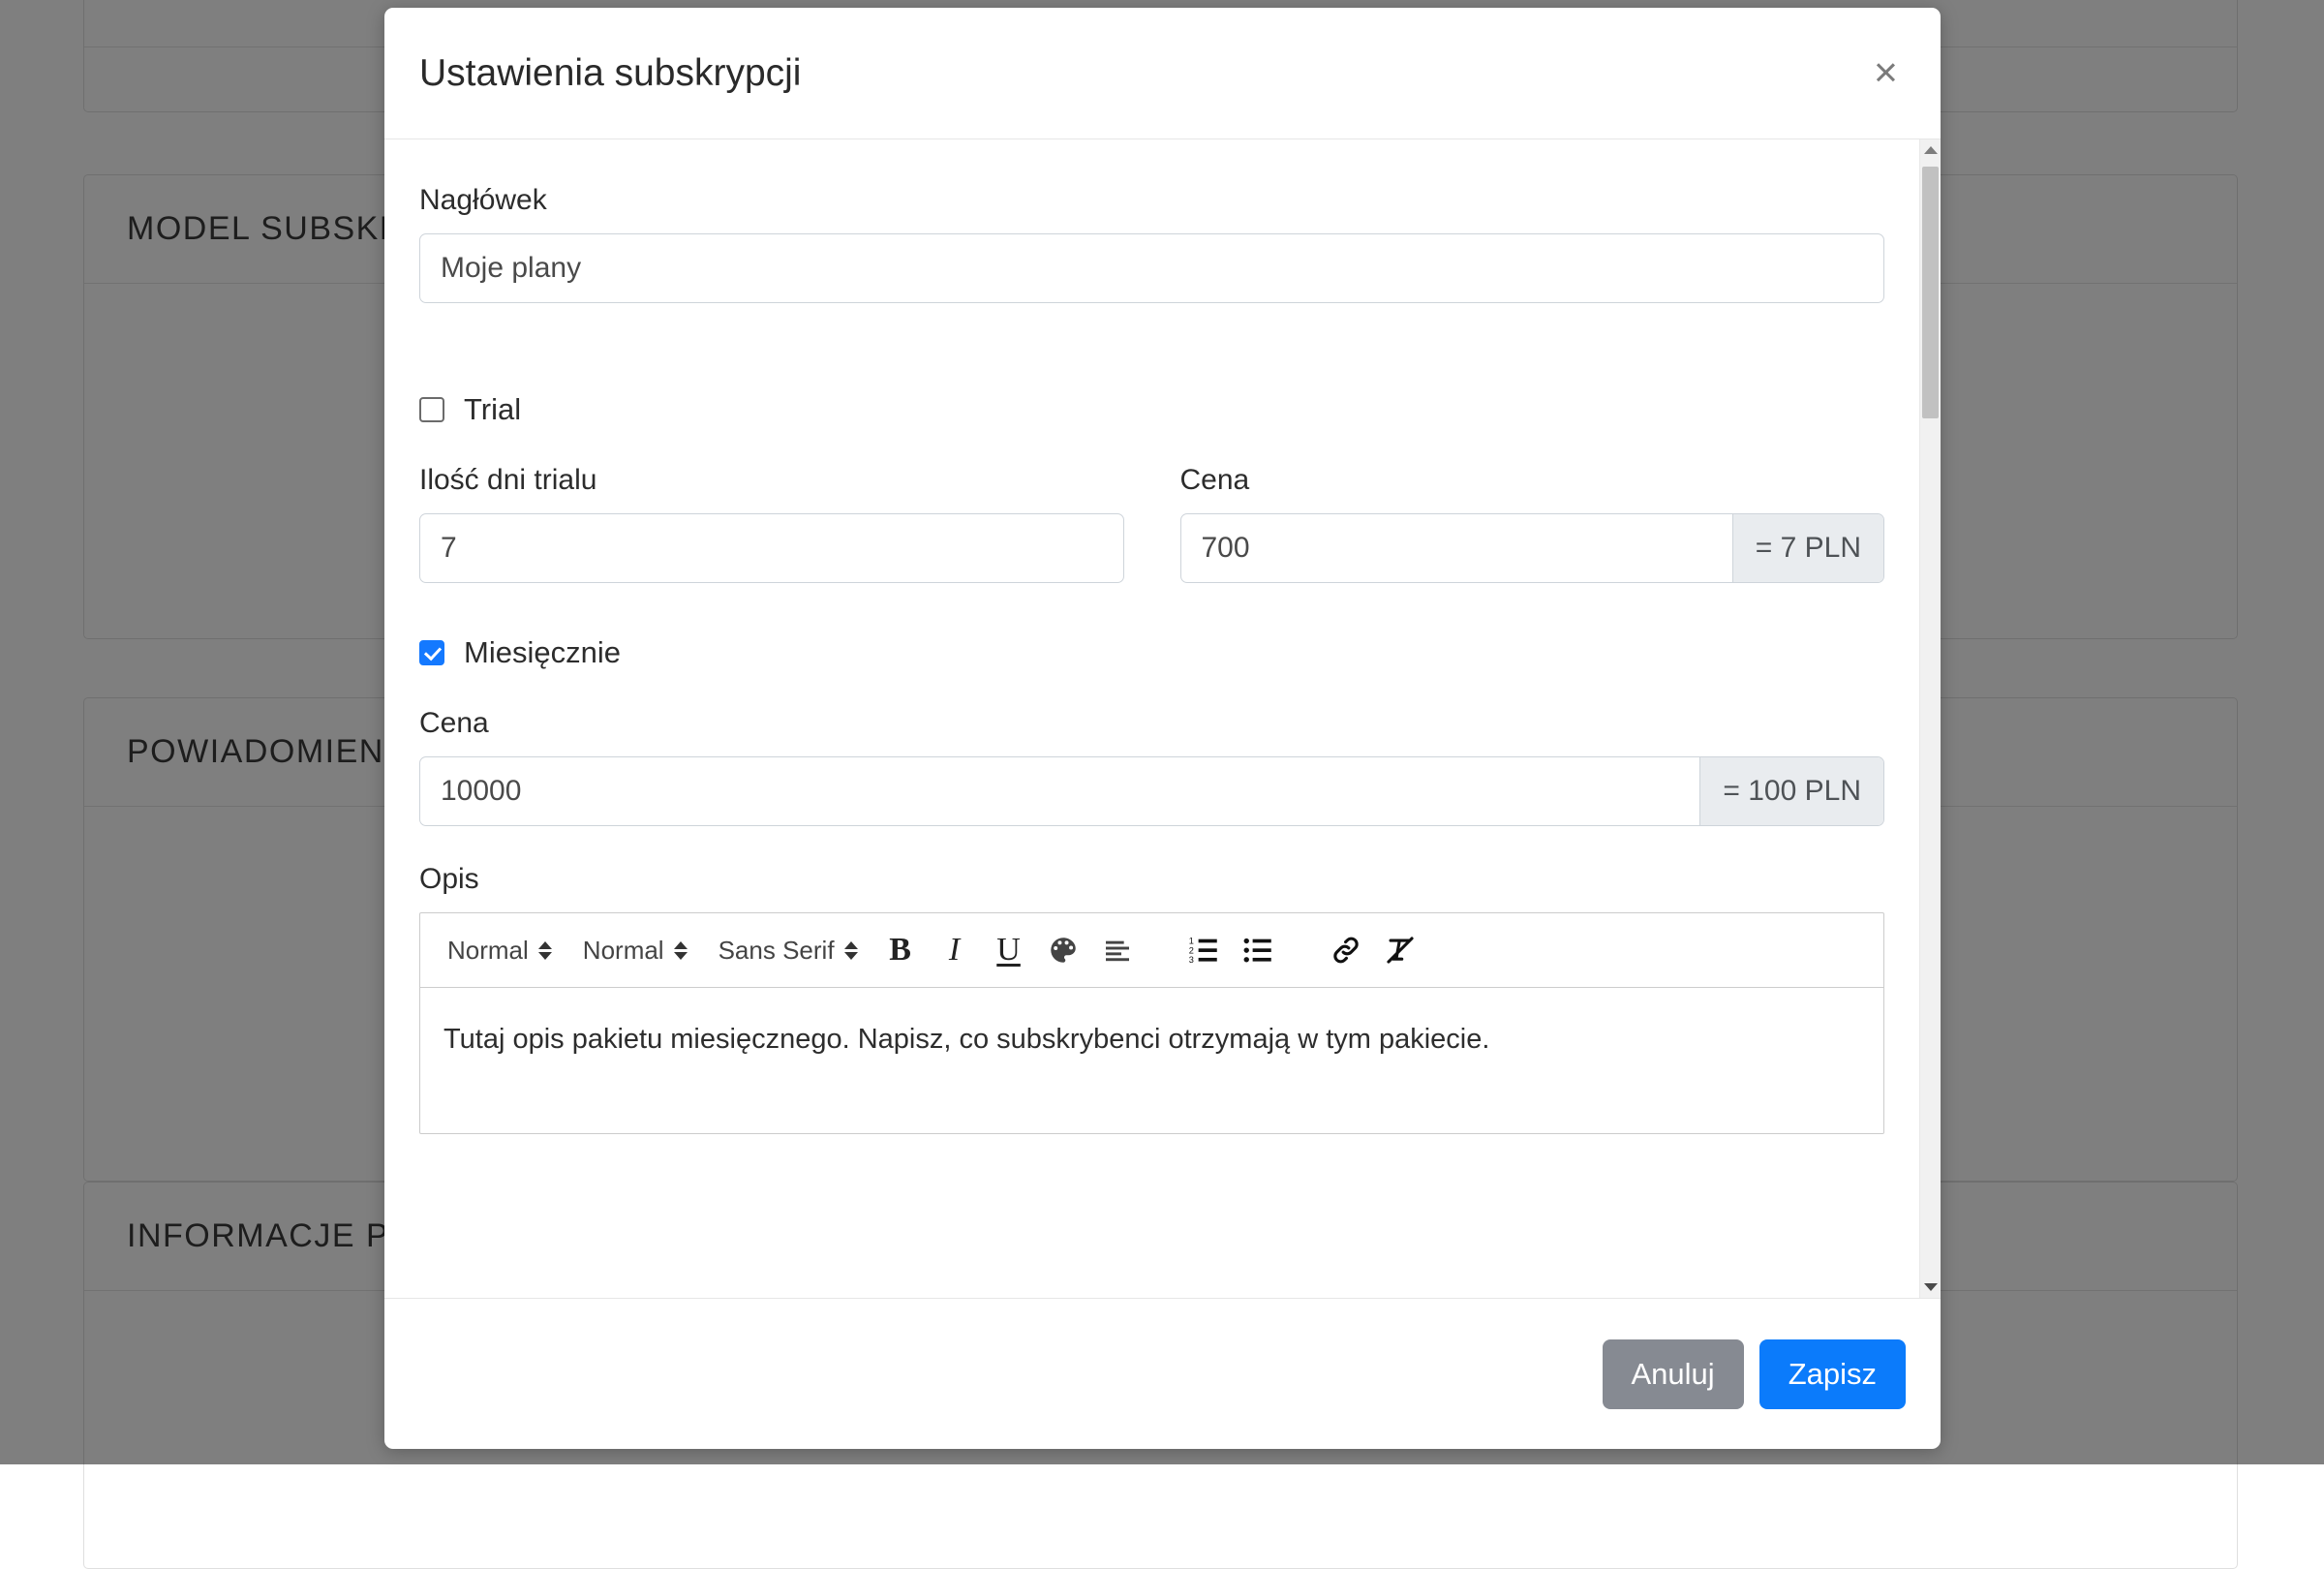 The height and width of the screenshot is (1569, 2324). What do you see at coordinates (1059, 791) in the screenshot?
I see `monthly-price-input` at bounding box center [1059, 791].